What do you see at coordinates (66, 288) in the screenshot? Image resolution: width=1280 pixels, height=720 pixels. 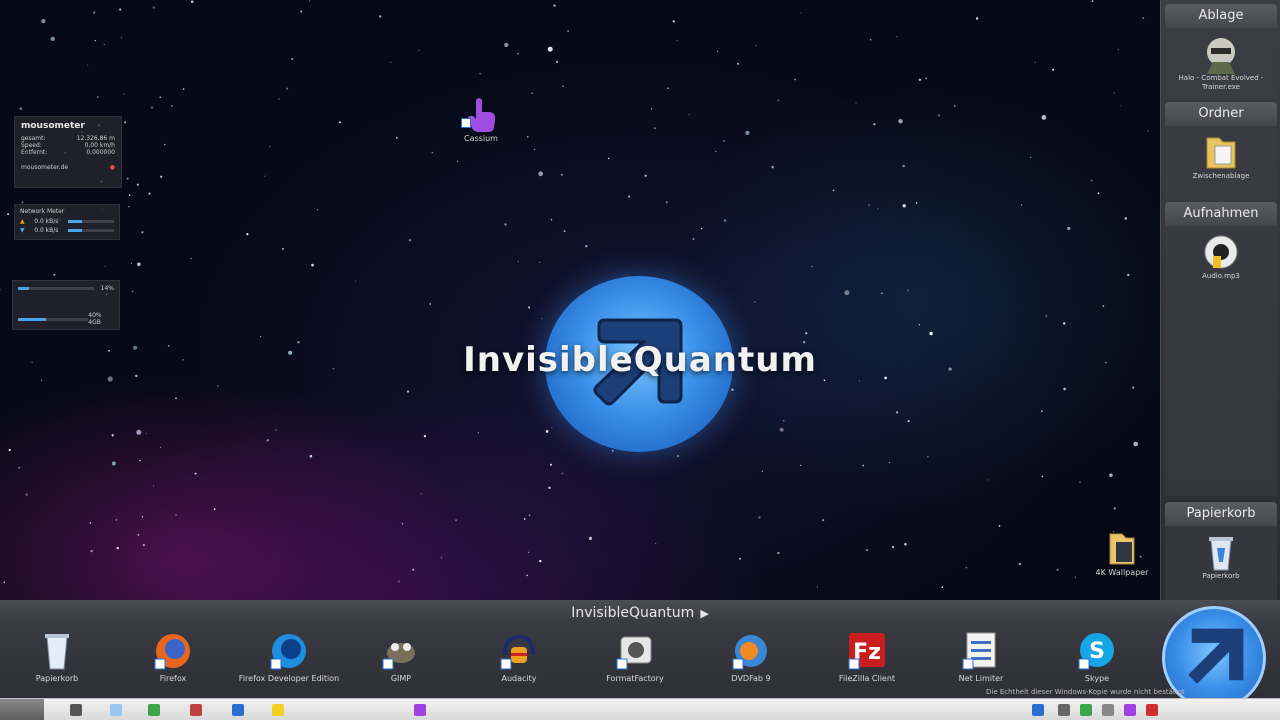 I see `cpu-row: 14%` at bounding box center [66, 288].